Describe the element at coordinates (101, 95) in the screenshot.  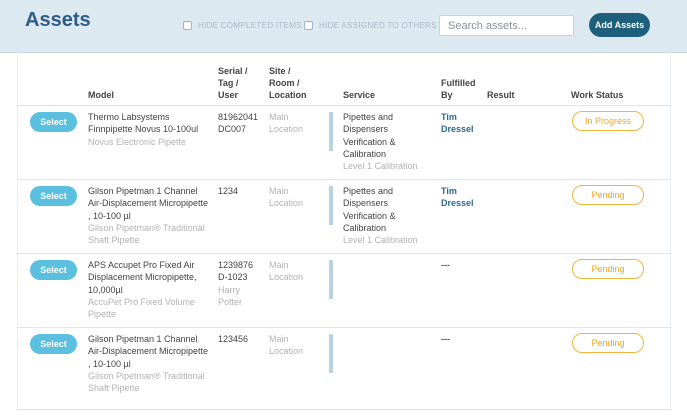
I see `col-header-model: Model` at that location.